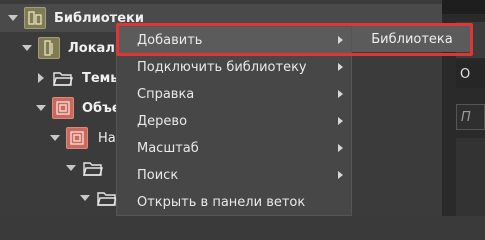 The width and height of the screenshot is (485, 240). What do you see at coordinates (49, 48) in the screenshot?
I see `library-icon` at bounding box center [49, 48].